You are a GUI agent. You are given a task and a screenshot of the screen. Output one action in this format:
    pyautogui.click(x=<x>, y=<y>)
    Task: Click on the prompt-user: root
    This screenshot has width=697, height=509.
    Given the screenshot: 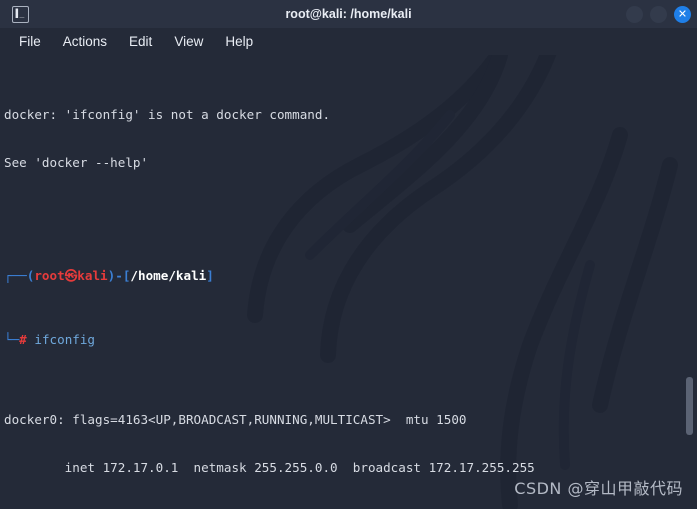 What is the action you would take?
    pyautogui.click(x=49, y=275)
    